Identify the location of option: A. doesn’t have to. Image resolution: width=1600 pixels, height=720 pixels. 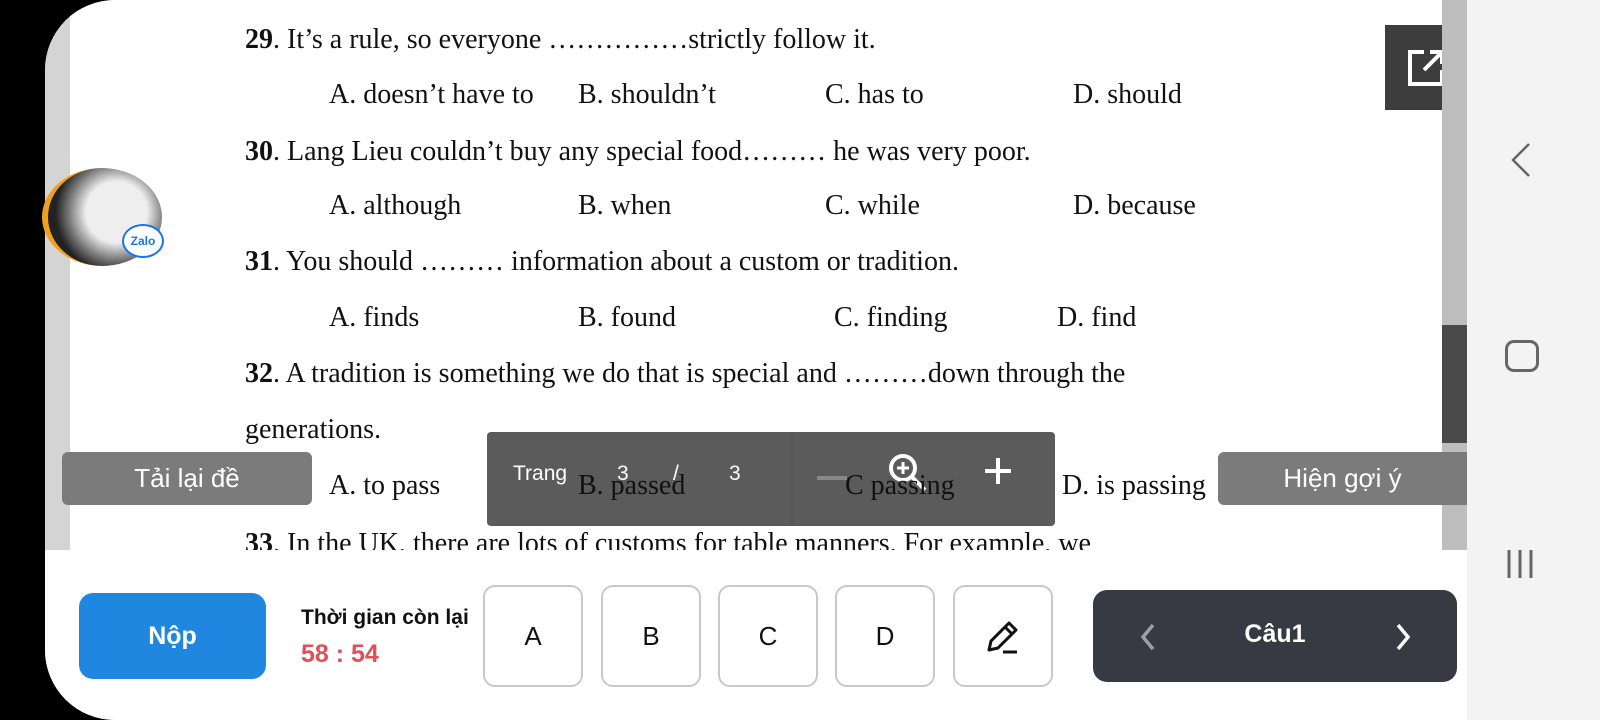
(431, 94).